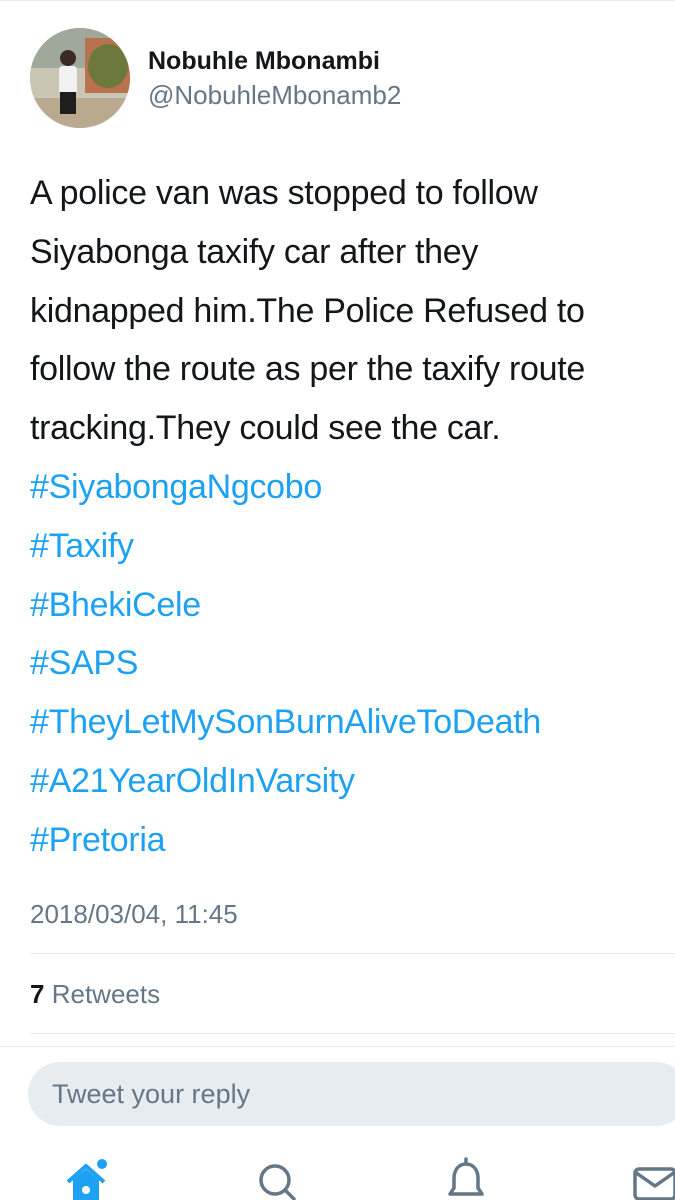 The image size is (675, 1200). What do you see at coordinates (337, 1178) in the screenshot?
I see `bottom-tab-bar` at bounding box center [337, 1178].